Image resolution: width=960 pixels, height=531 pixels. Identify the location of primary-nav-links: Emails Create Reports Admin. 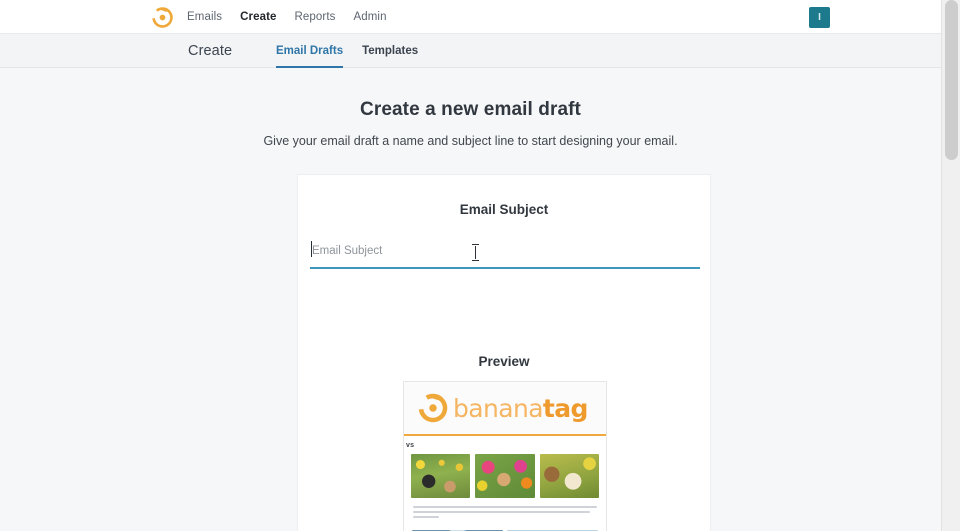
(287, 17).